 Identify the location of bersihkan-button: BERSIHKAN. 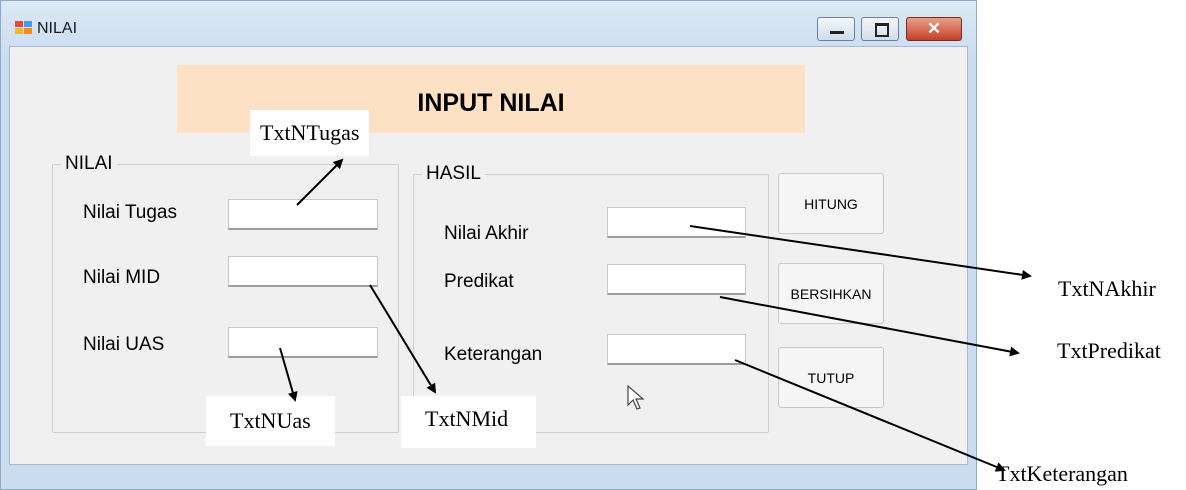
(831, 293).